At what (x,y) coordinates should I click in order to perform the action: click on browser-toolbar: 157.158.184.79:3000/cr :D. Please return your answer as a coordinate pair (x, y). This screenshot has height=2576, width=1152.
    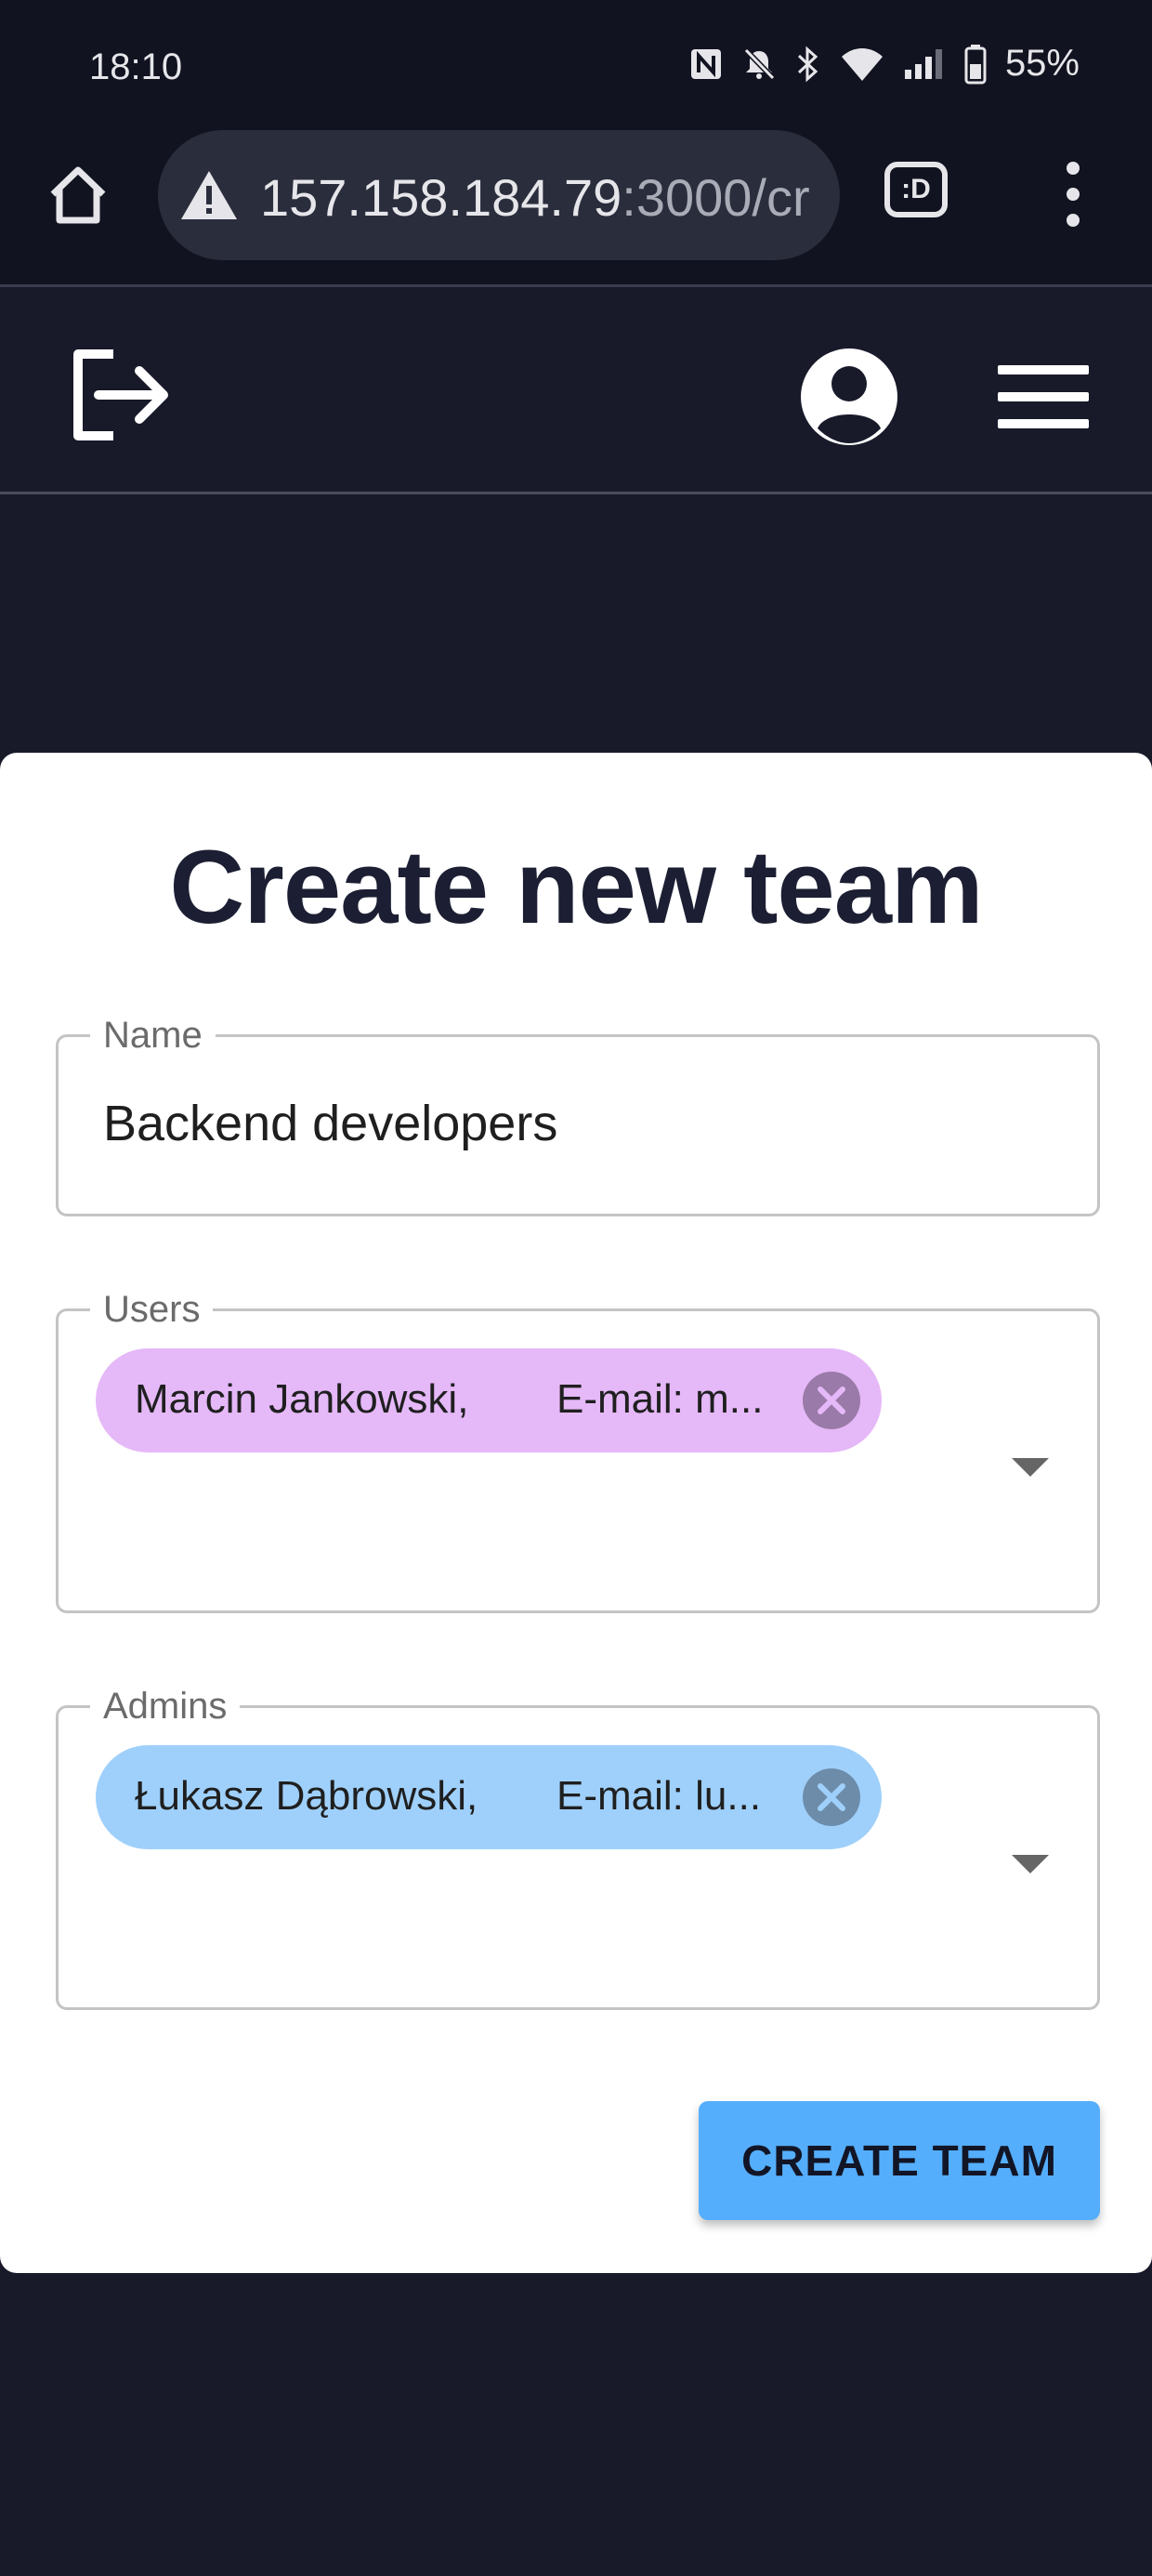
    Looking at the image, I should click on (576, 204).